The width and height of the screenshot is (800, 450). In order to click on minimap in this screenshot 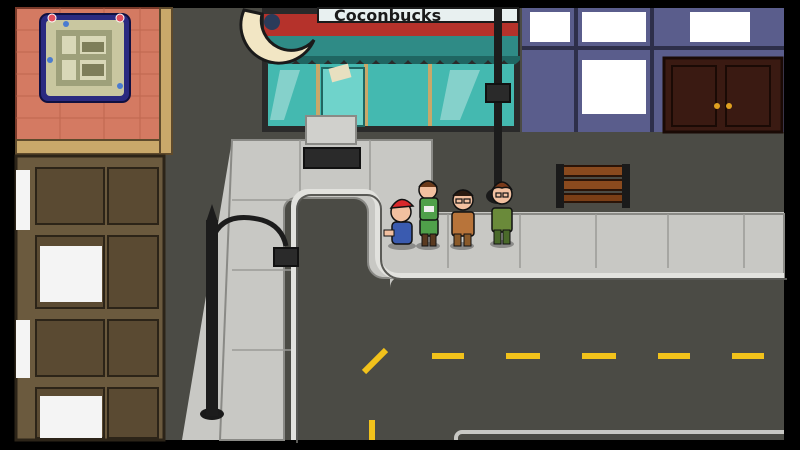, I will do `click(85, 58)`.